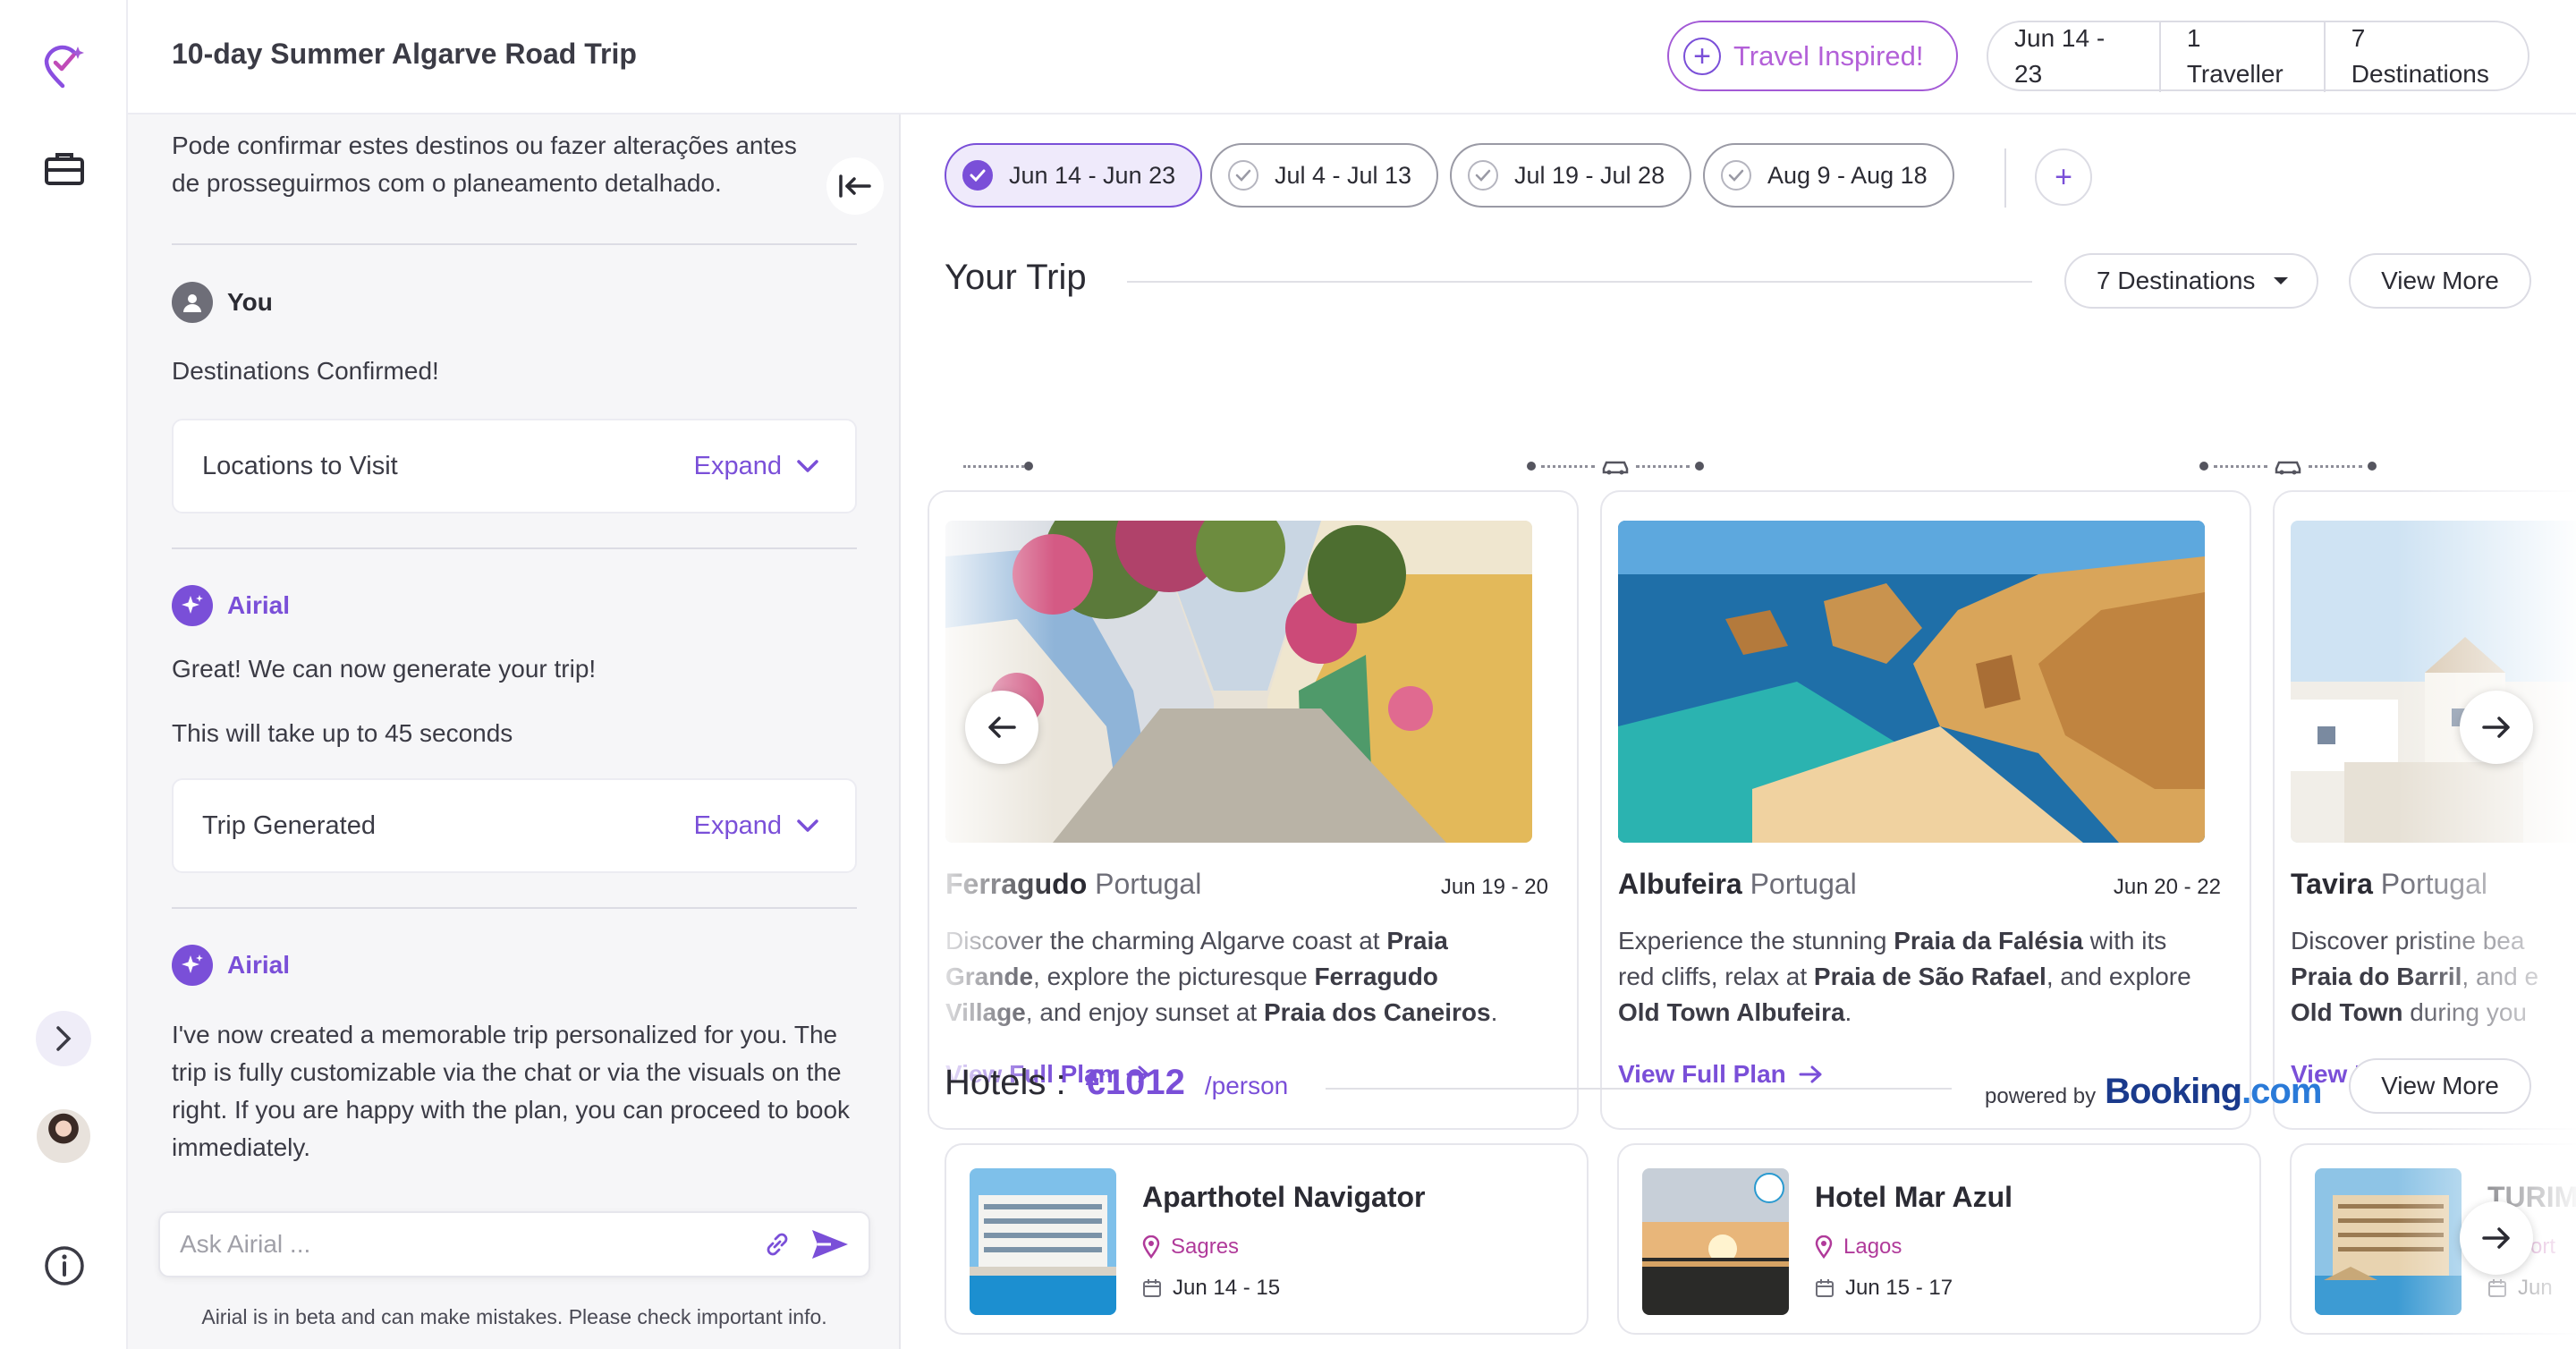 The height and width of the screenshot is (1349, 2576). I want to click on trip-title: 10-day Summer Algarve Road Trip, so click(404, 54).